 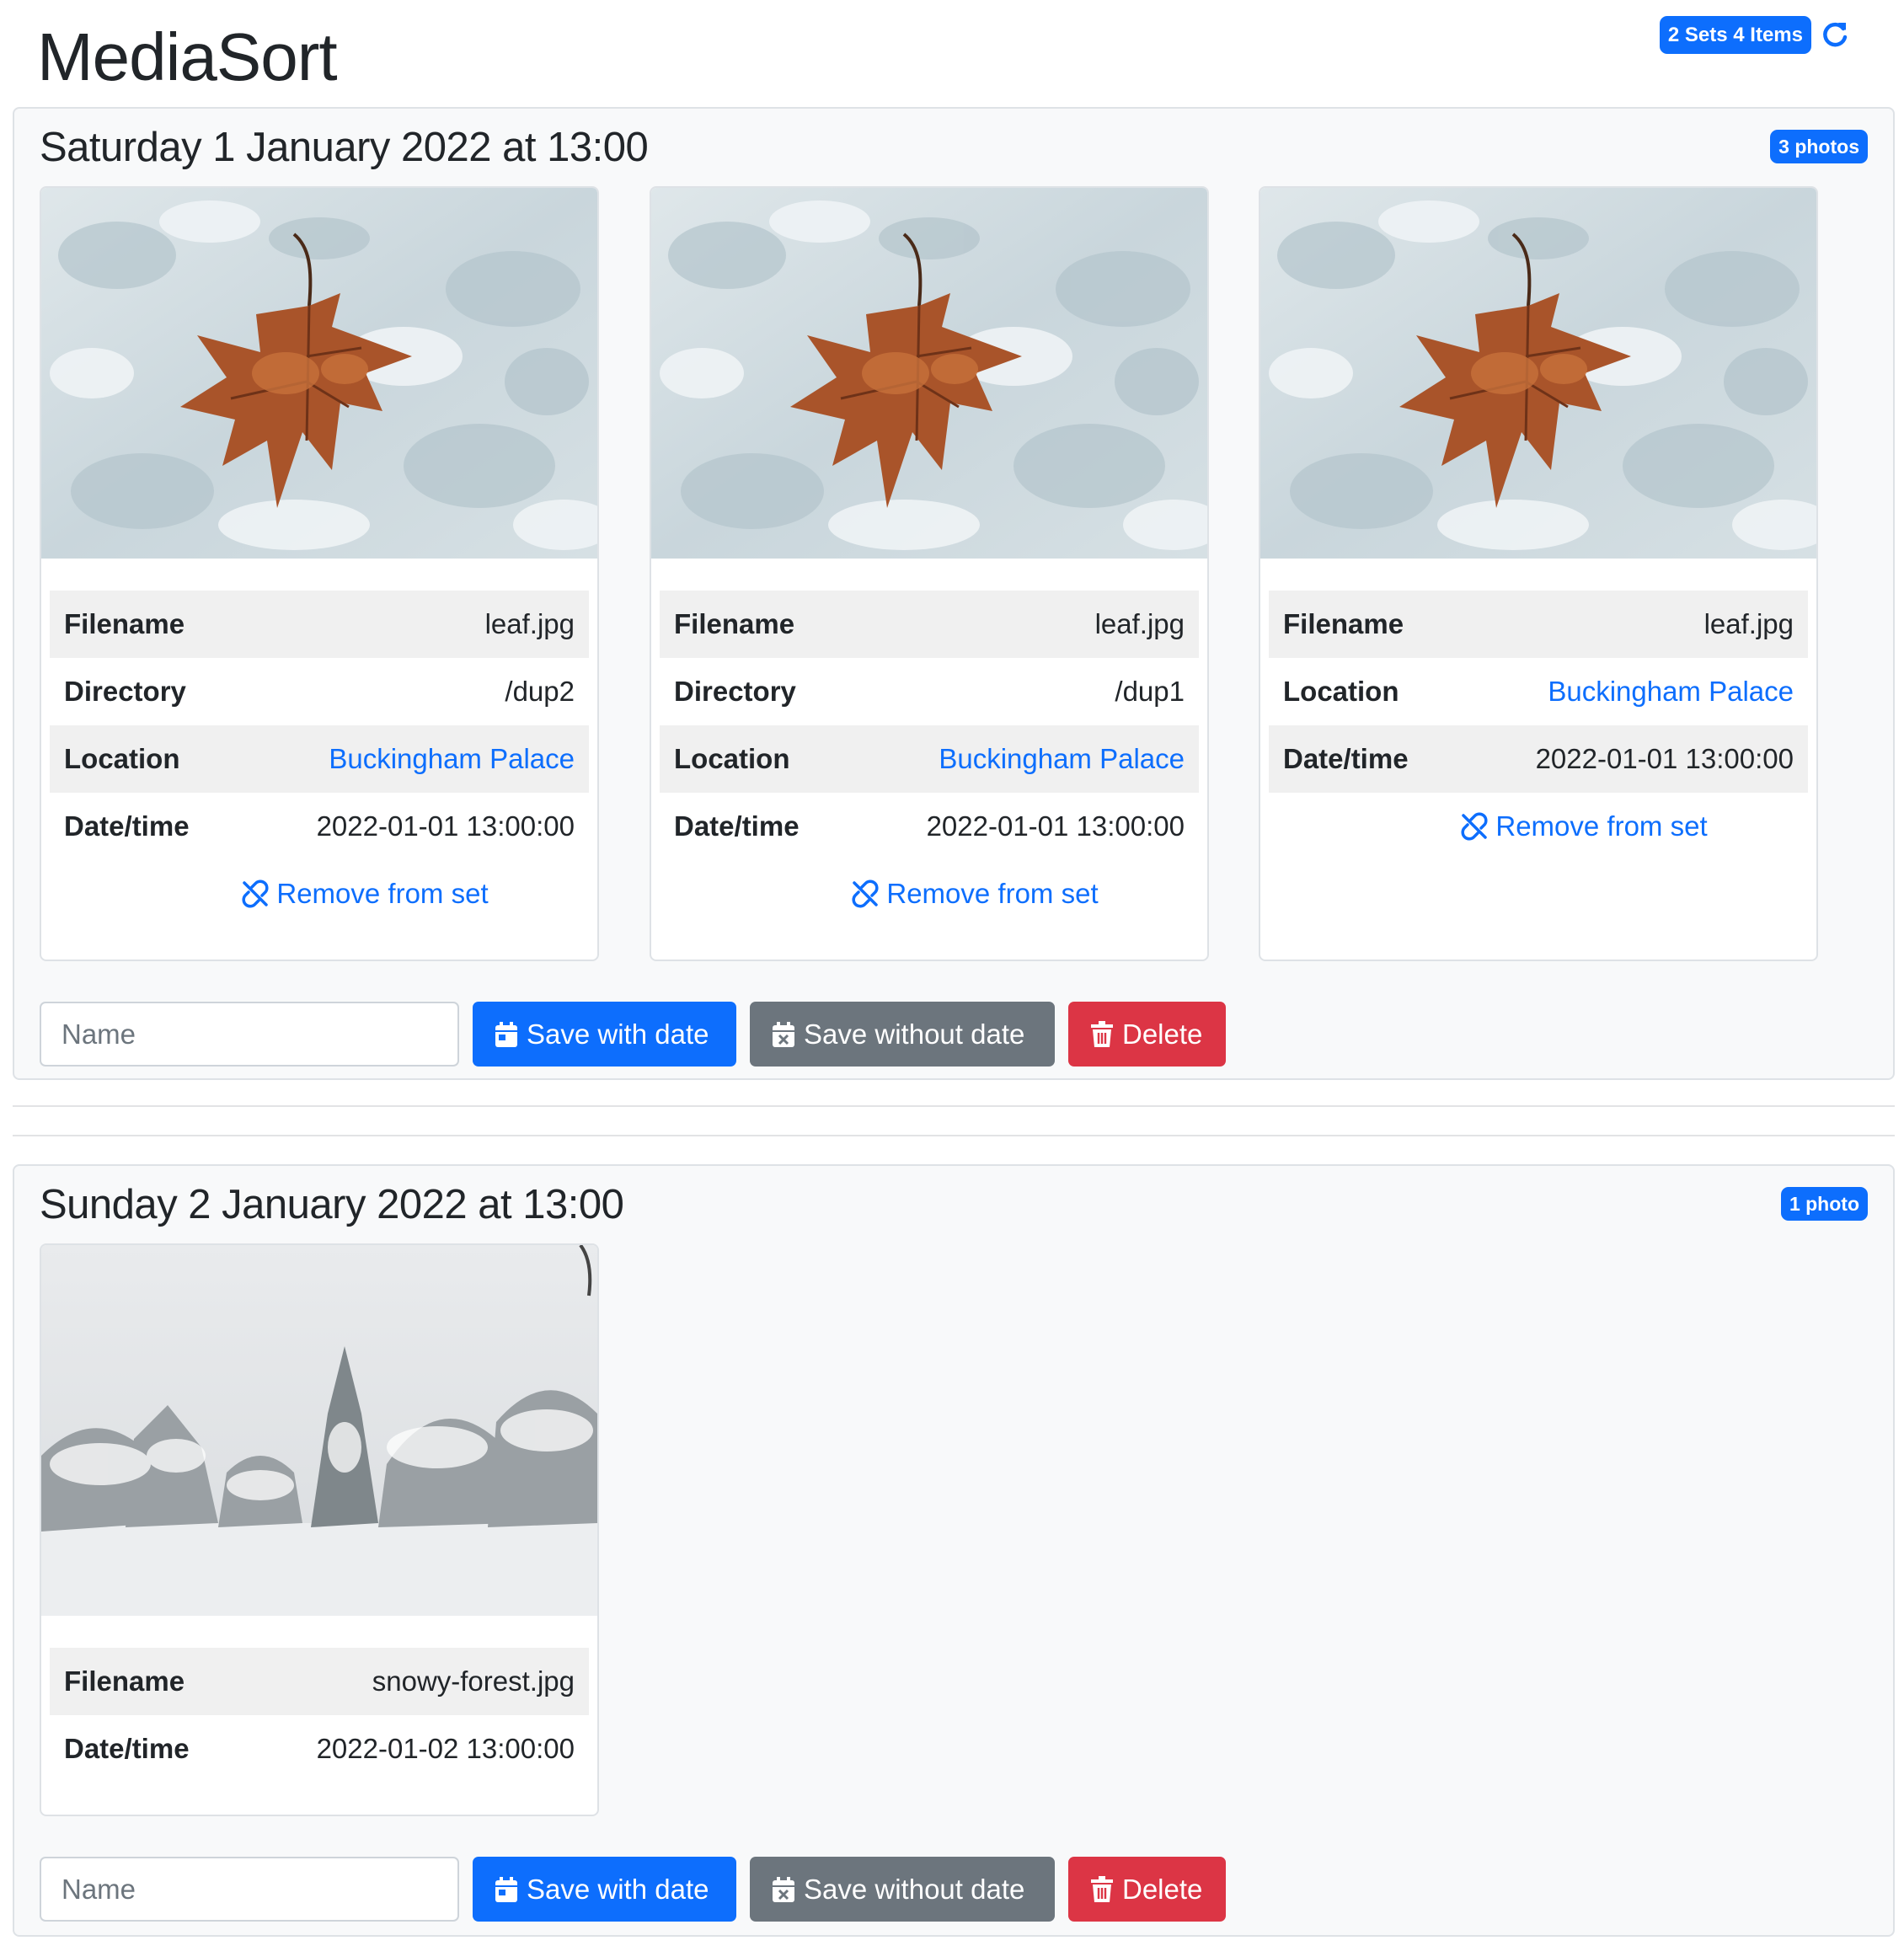 What do you see at coordinates (446, 1748) in the screenshot?
I see `datetime-value: 2022-01-02 13:00:00` at bounding box center [446, 1748].